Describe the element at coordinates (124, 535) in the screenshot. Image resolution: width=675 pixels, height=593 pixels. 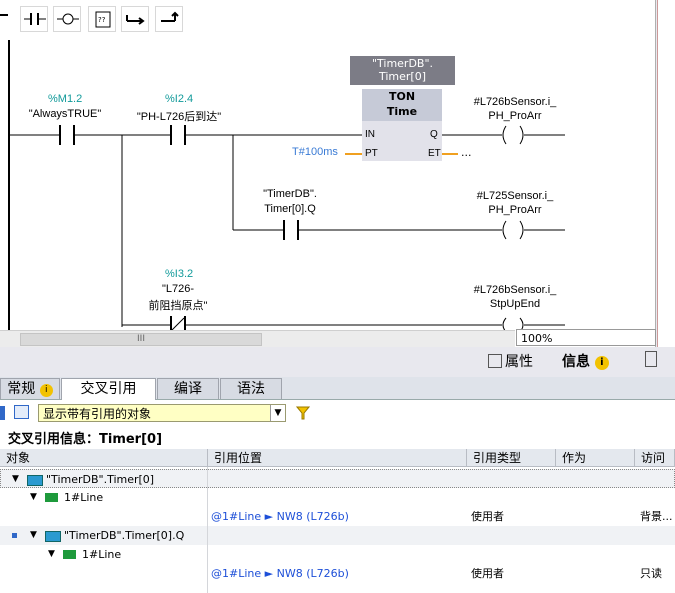
I see `object-name: "TimerDB".Timer[0].Q` at that location.